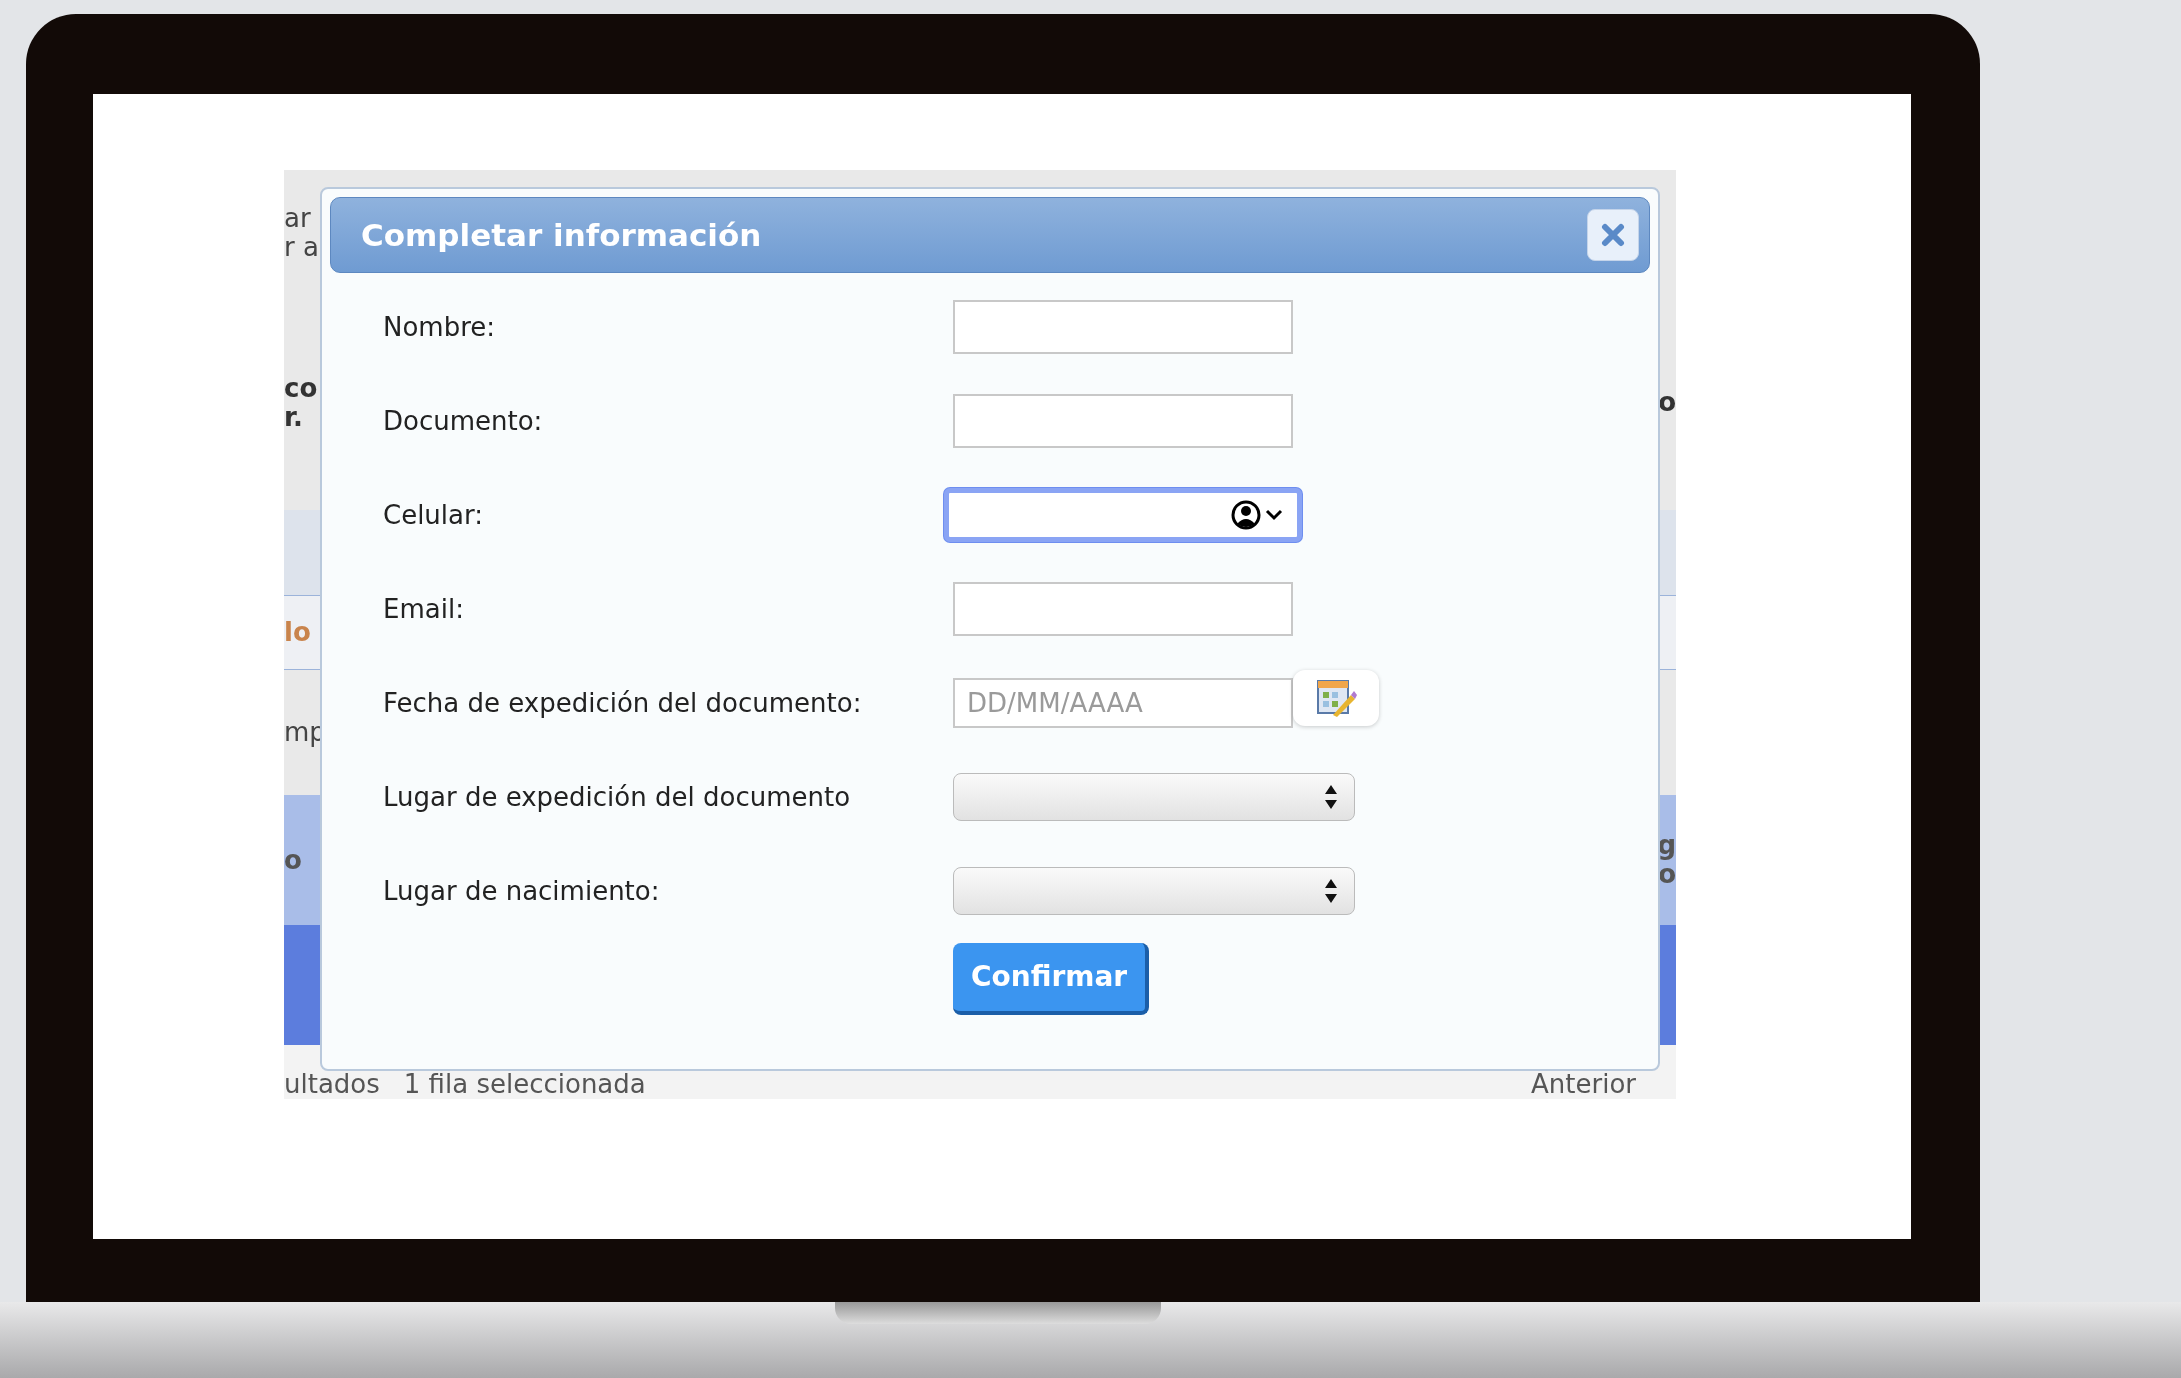 This screenshot has width=2181, height=1378. I want to click on close-icon, so click(1613, 235).